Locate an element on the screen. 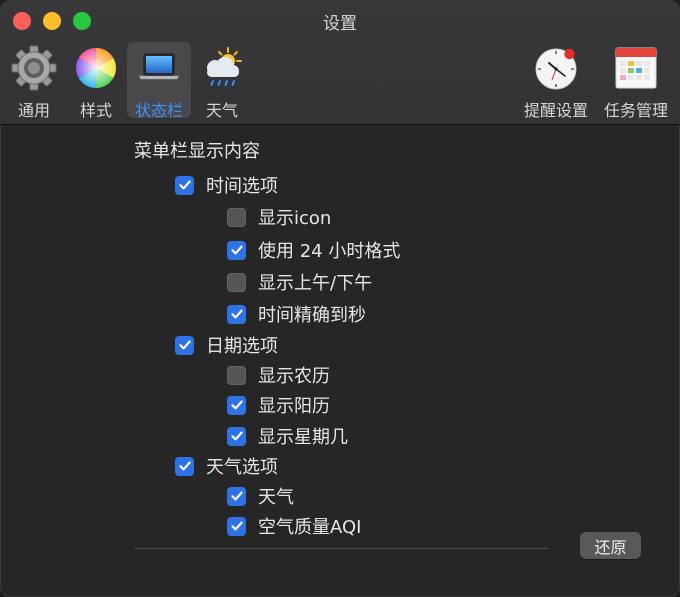  checkbox-show-solar: 显示阳历 is located at coordinates (278, 405).